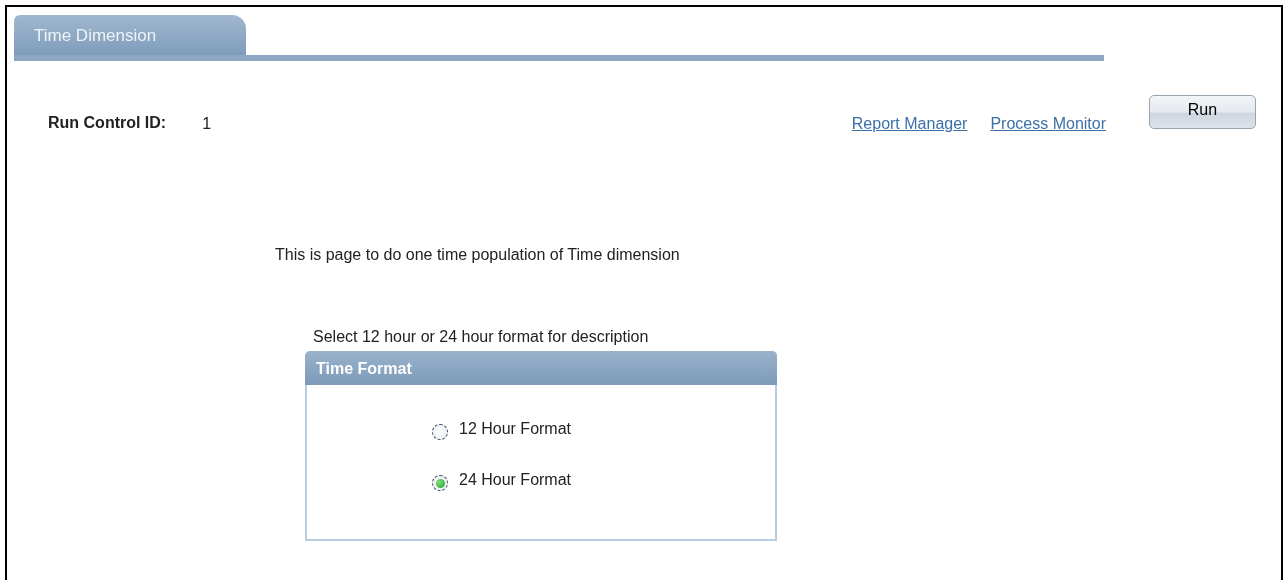  I want to click on intro-text: This is page to do one time population of Time dimension, so click(477, 255).